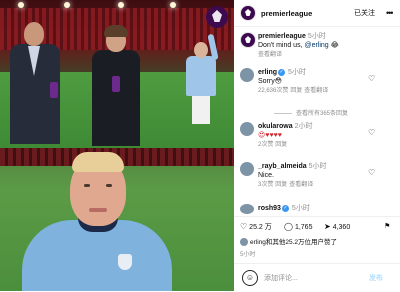 This screenshot has width=400, height=292. I want to click on post-header: premierleague 已关注 •••, so click(317, 13).